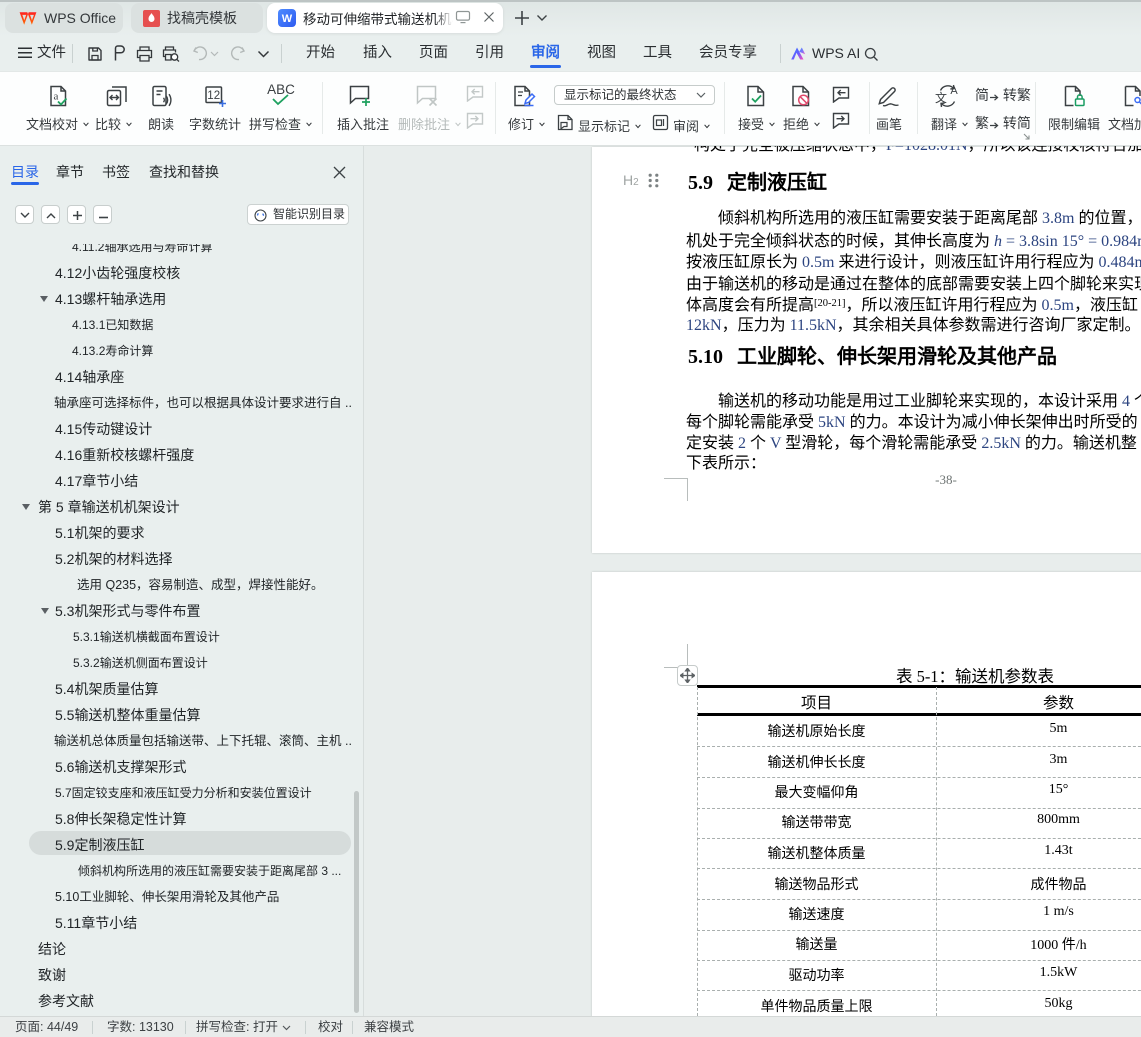 The height and width of the screenshot is (1037, 1141). Describe the element at coordinates (281, 89) in the screenshot. I see `svg-text: ABC` at that location.